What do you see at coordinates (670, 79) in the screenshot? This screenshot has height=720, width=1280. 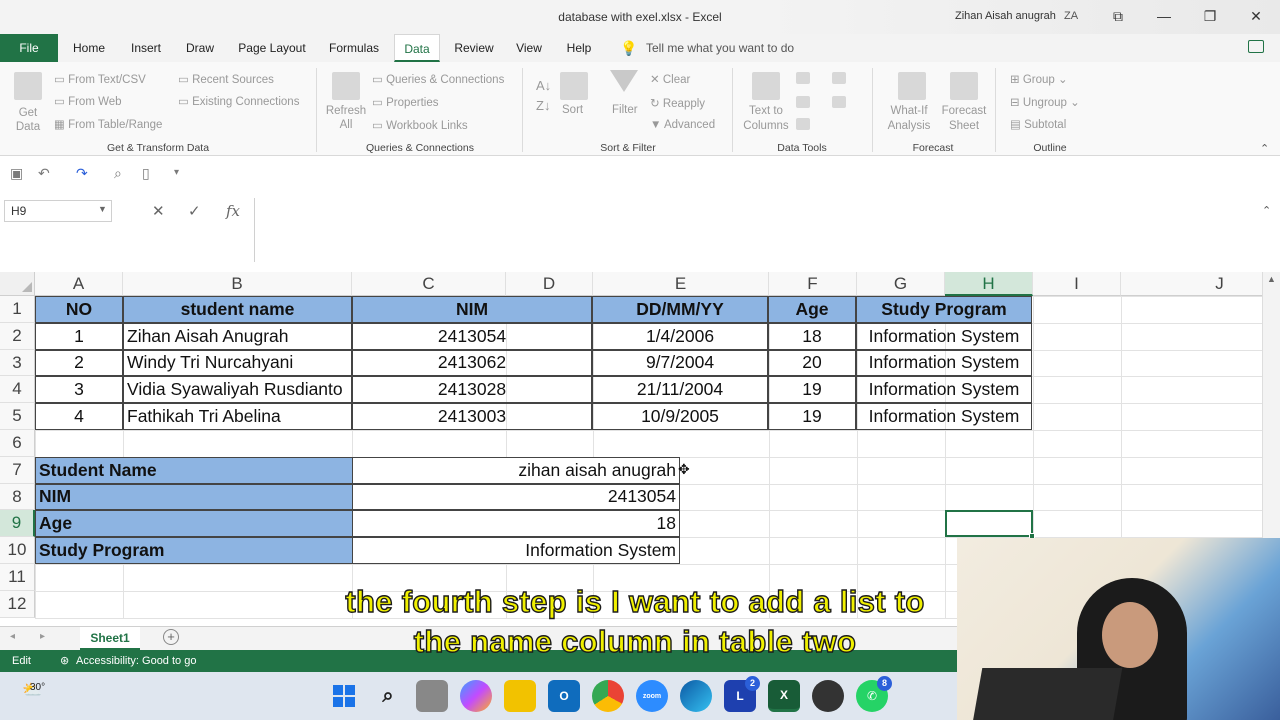 I see `clear-button: ✕ Clear` at bounding box center [670, 79].